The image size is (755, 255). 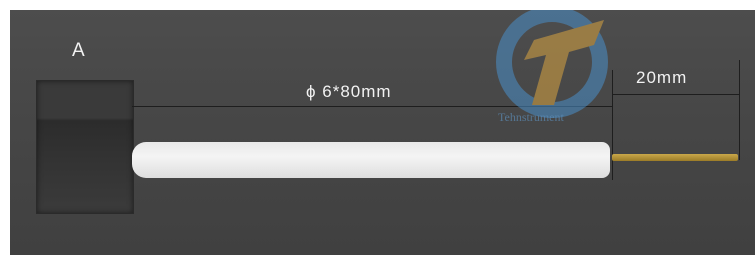 I want to click on ptfe-rod, so click(x=371, y=160).